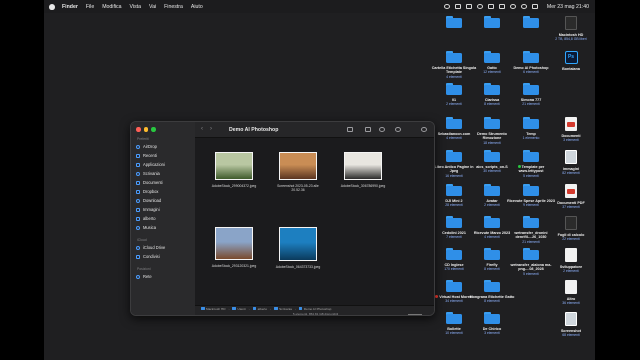 This screenshot has height=360, width=640. I want to click on path-segment: Demo AI Photoshop, so click(315, 308).